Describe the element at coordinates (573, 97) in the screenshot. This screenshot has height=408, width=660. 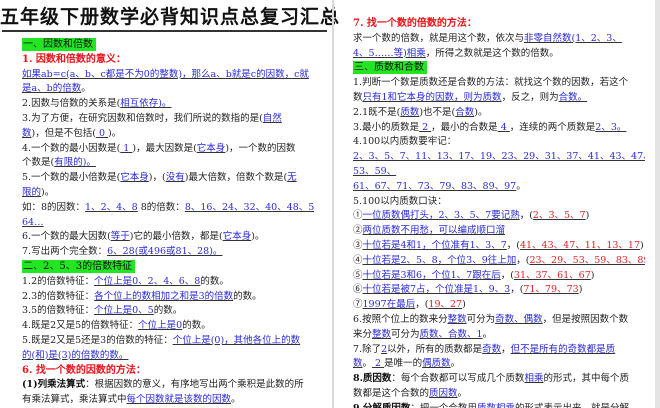
I see `answer-text: 合数。` at that location.